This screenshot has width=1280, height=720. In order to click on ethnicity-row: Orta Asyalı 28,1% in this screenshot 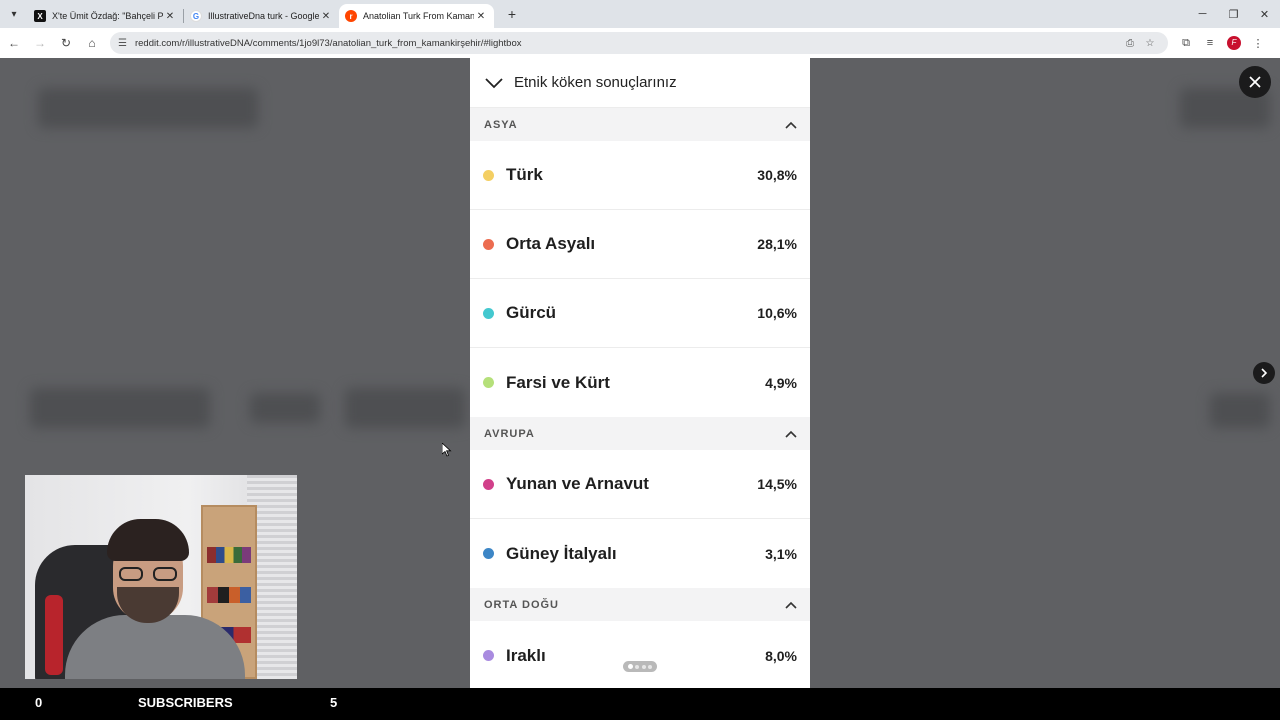, I will do `click(640, 244)`.